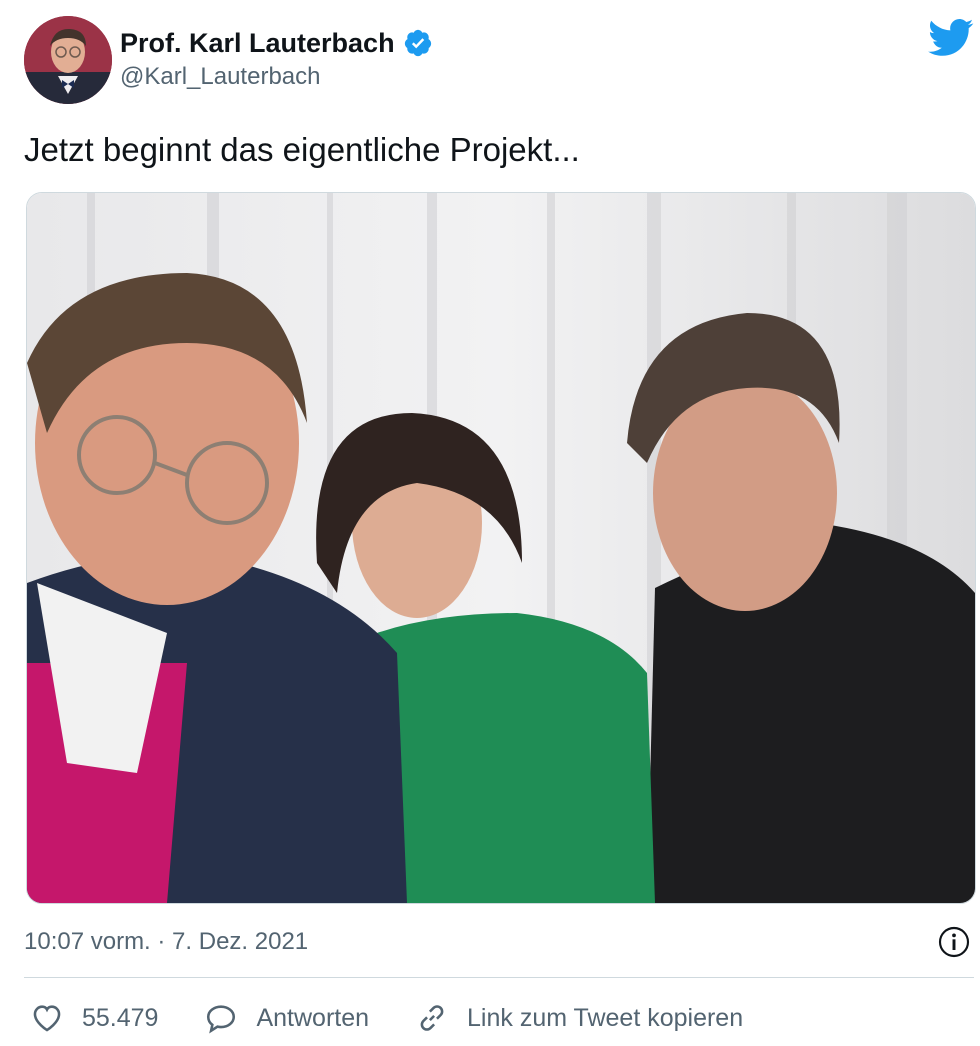 This screenshot has height=1046, width=980. What do you see at coordinates (47, 1018) in the screenshot?
I see `heart-icon` at bounding box center [47, 1018].